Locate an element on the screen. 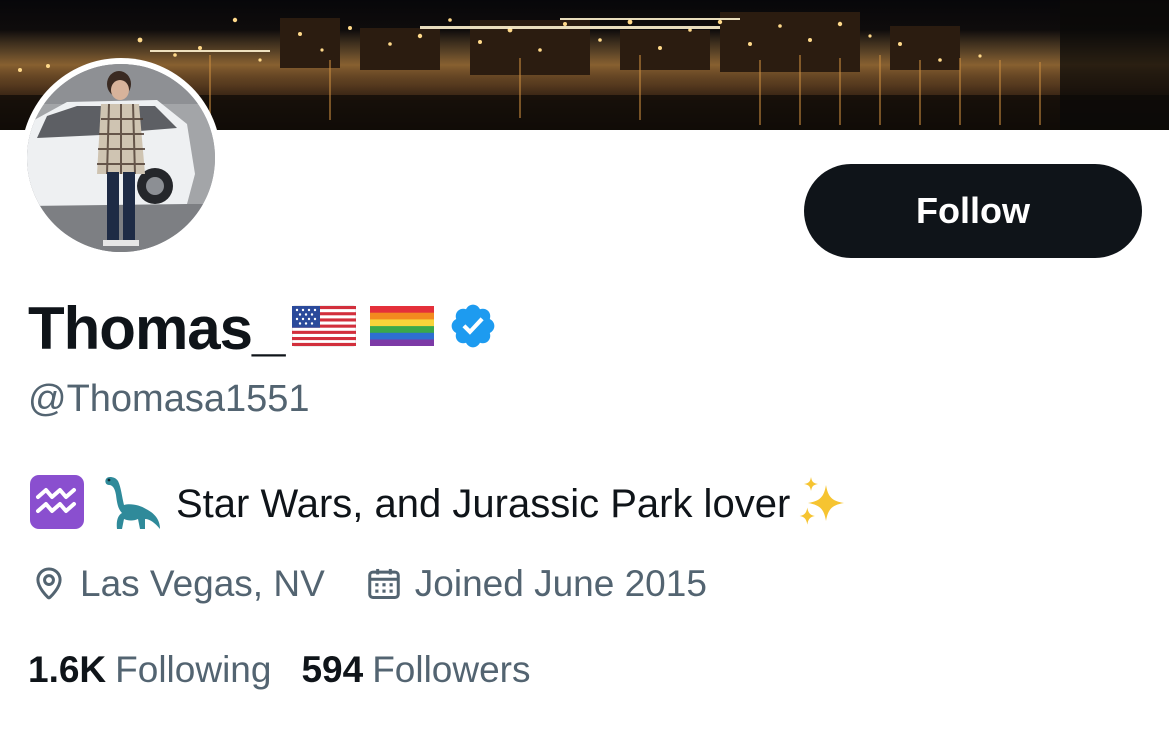  location-text: Las Vegas, NV is located at coordinates (202, 583).